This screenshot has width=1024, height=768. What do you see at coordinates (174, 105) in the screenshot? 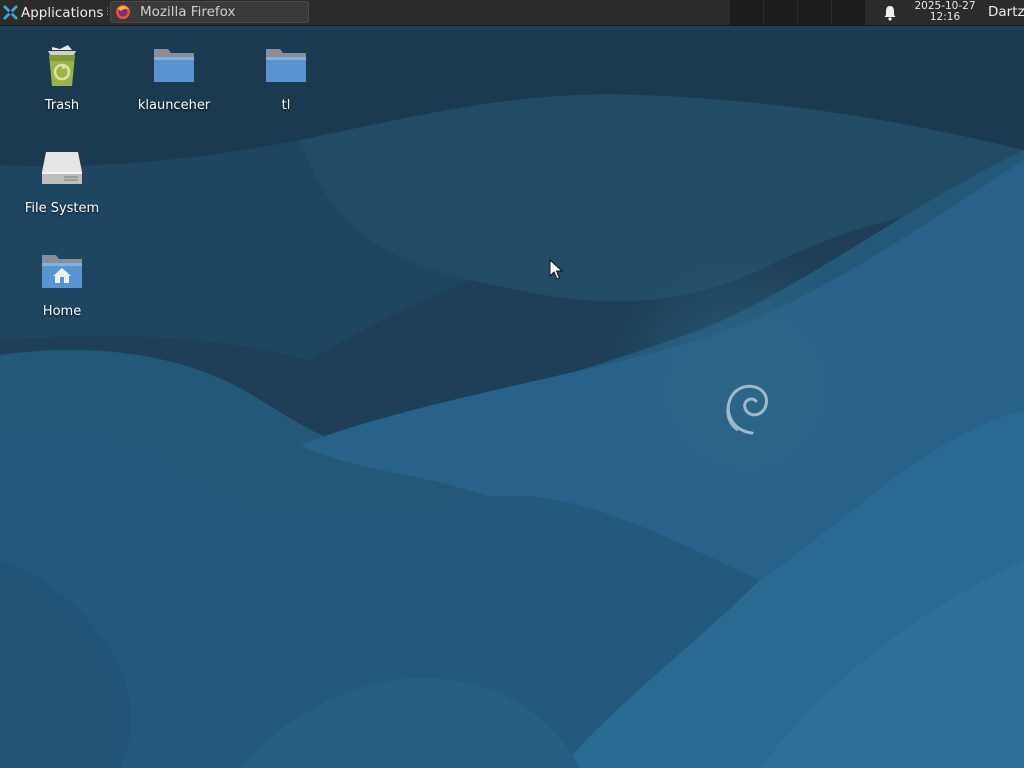
I see `desktop-icon-label: klaunceher` at bounding box center [174, 105].